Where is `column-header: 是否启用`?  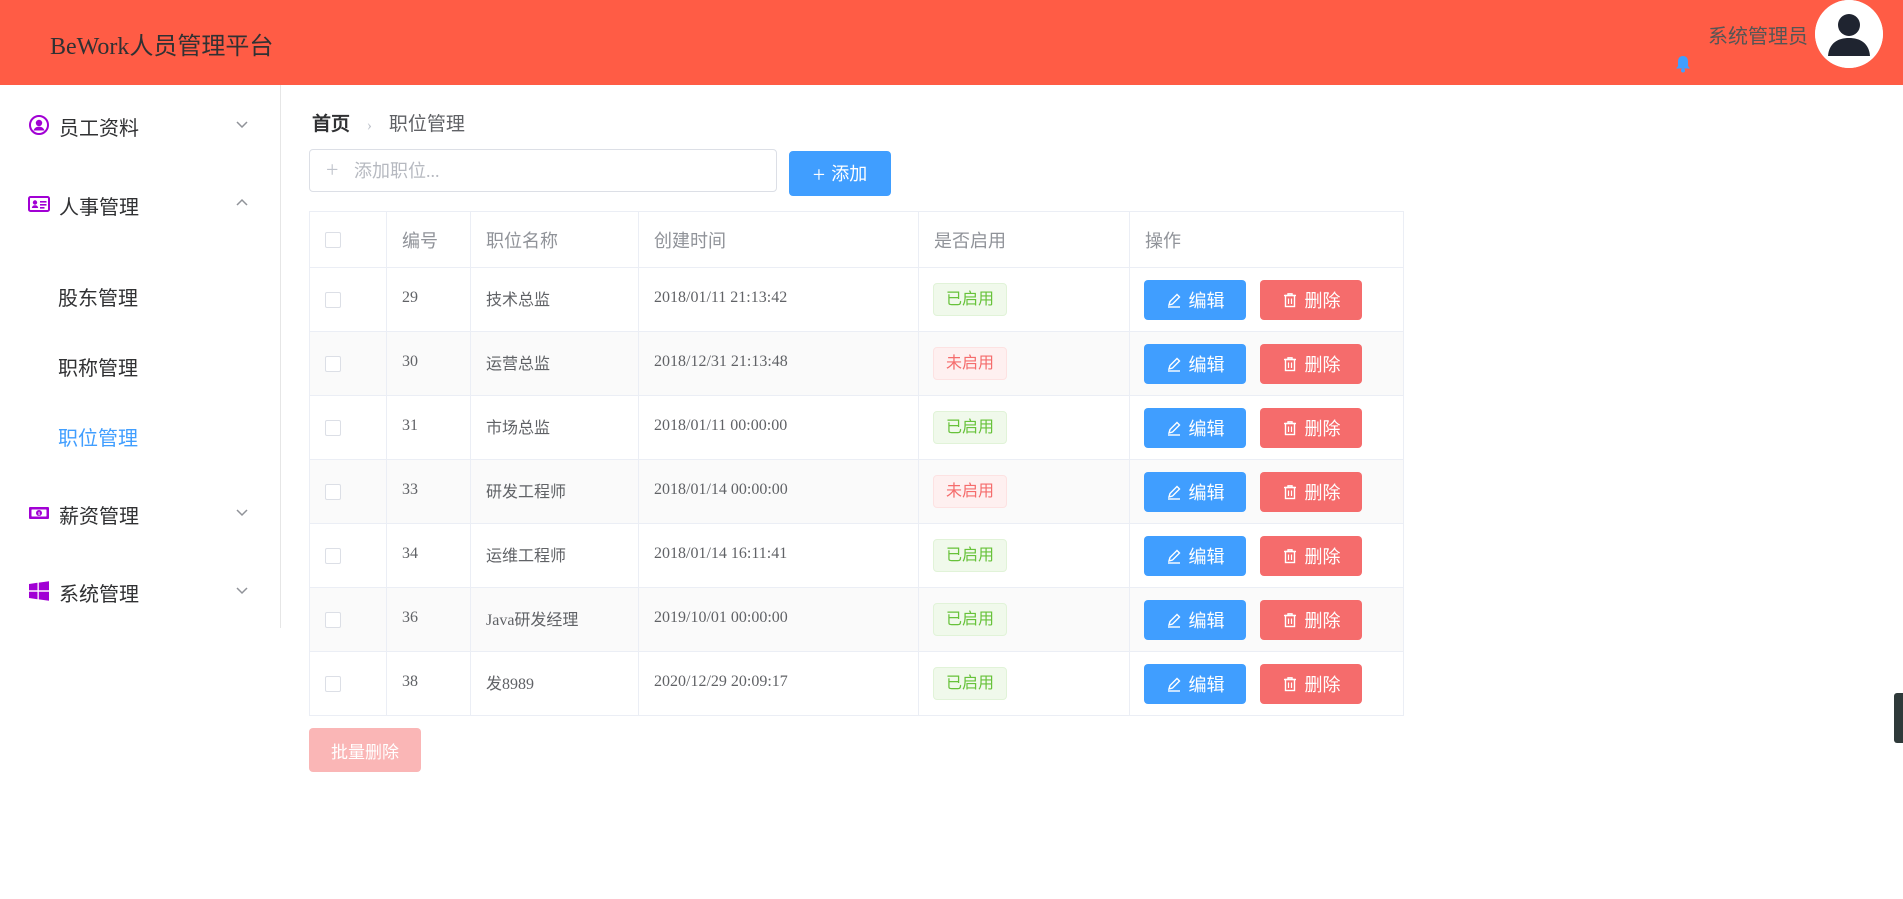 column-header: 是否启用 is located at coordinates (970, 241).